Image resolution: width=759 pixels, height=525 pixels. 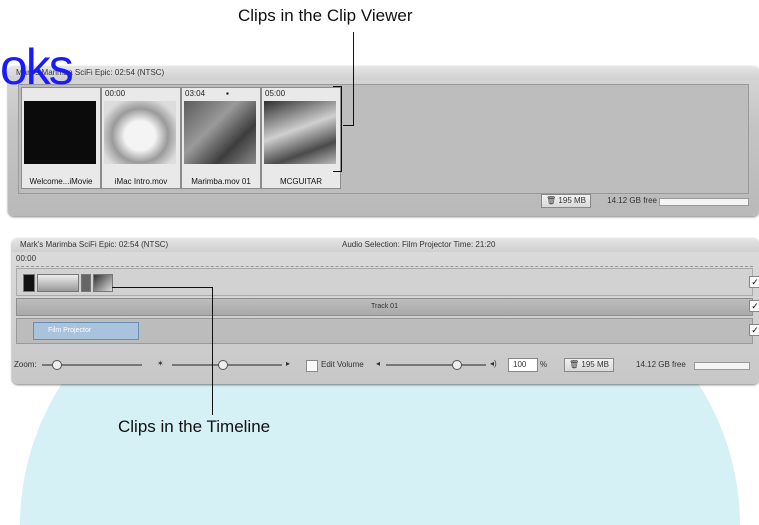 I want to click on slow-icon: ✶, so click(x=160, y=363).